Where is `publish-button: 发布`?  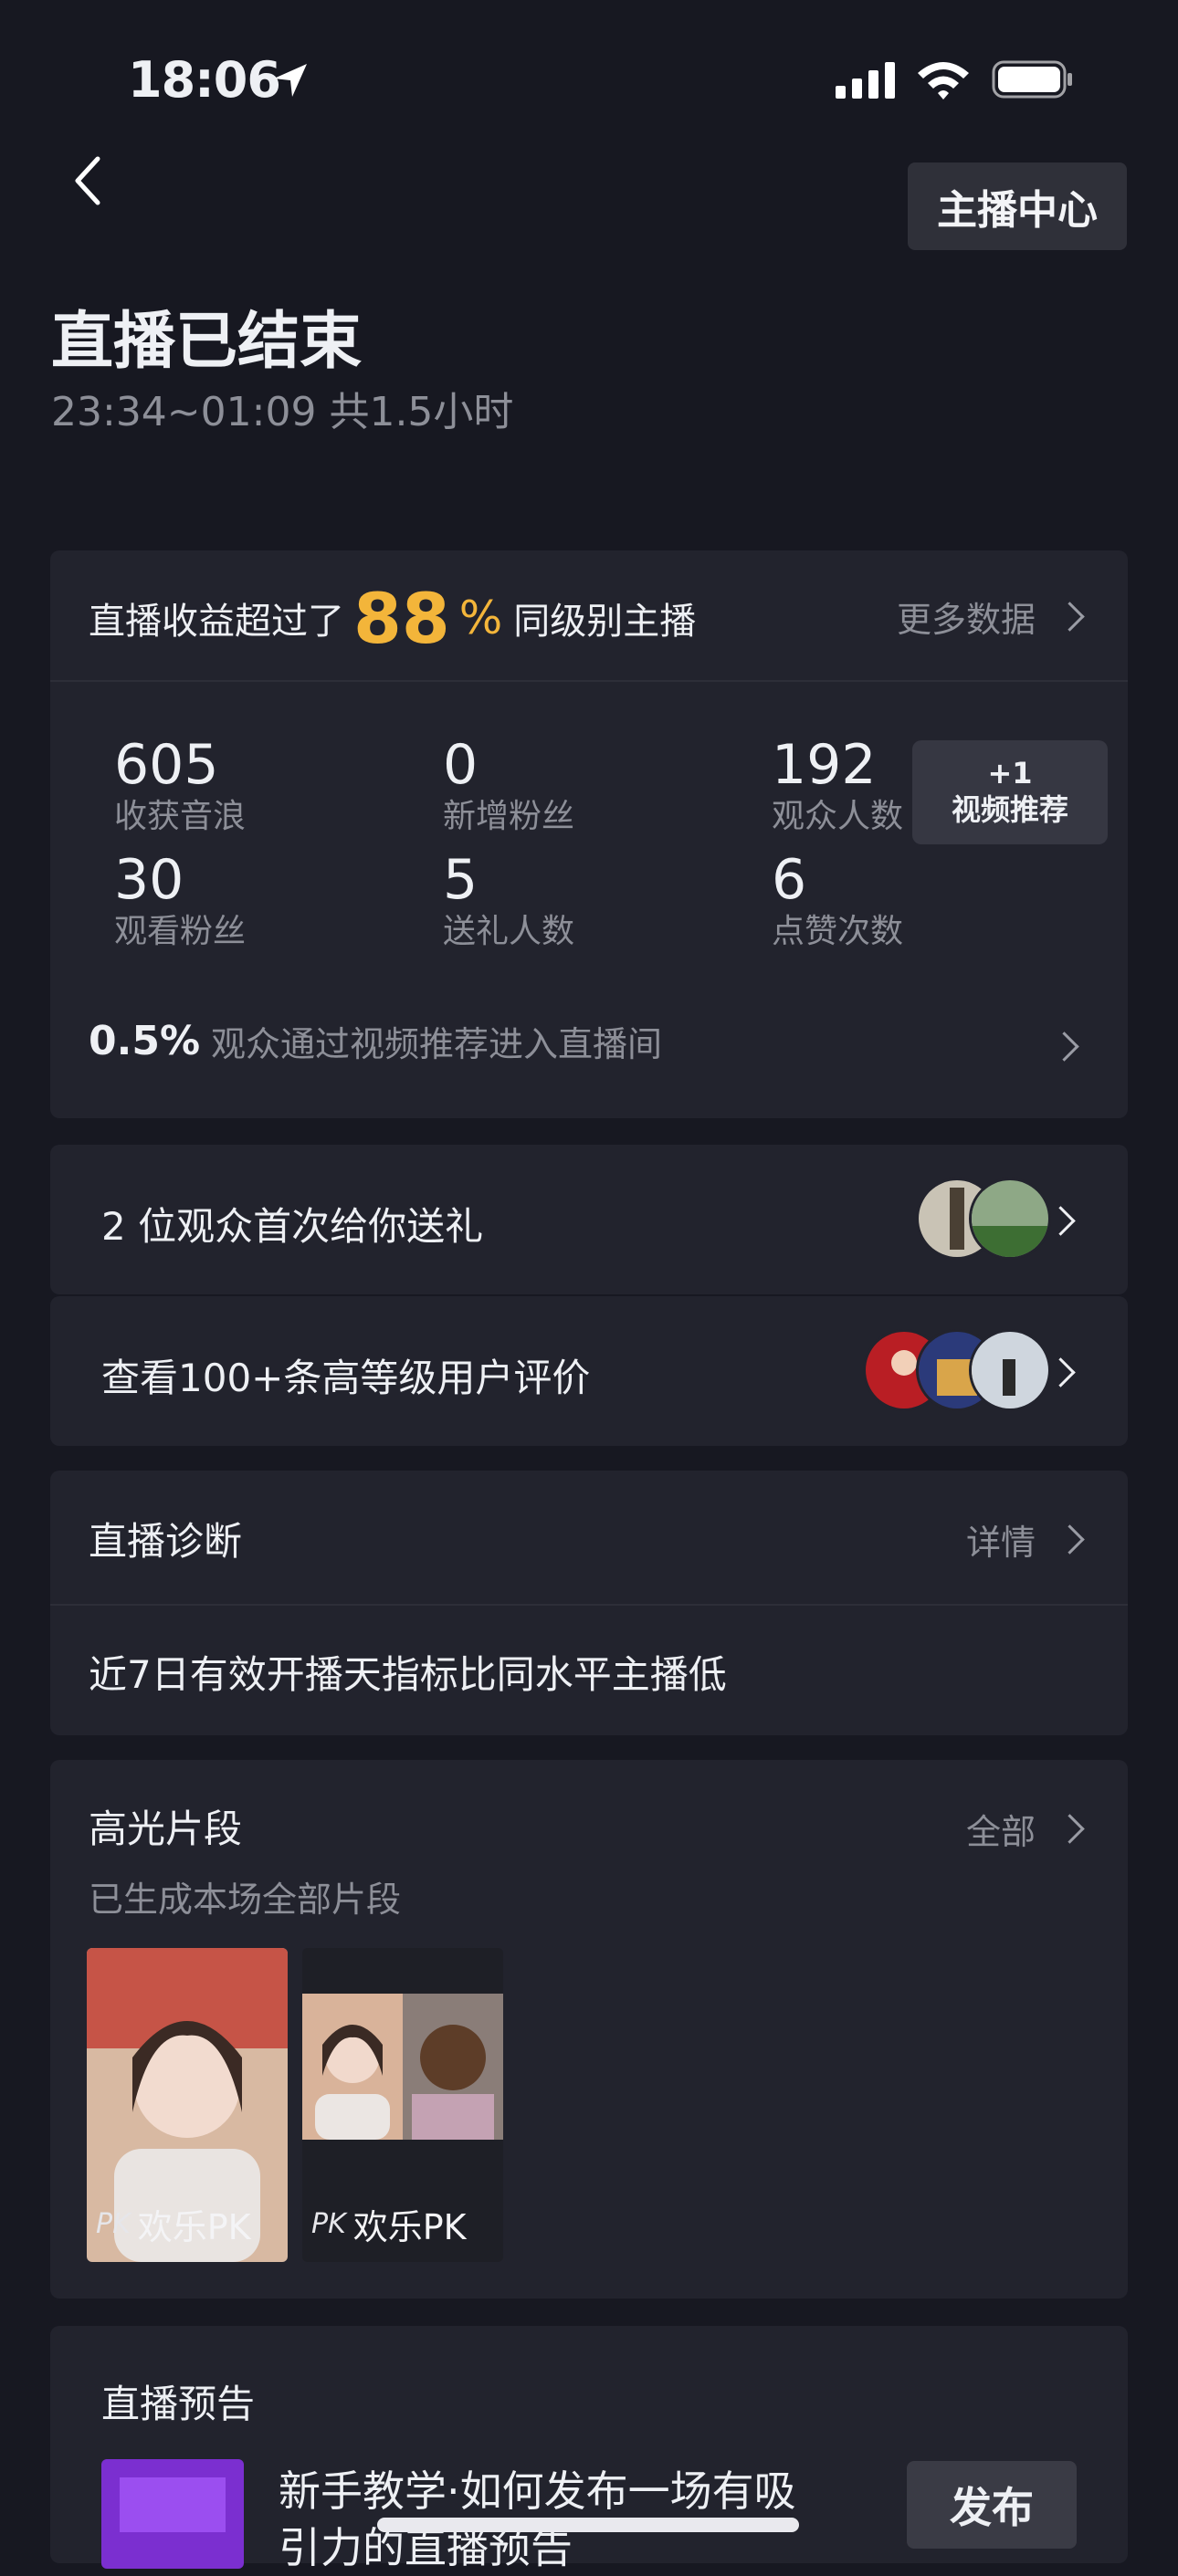 publish-button: 发布 is located at coordinates (992, 2505).